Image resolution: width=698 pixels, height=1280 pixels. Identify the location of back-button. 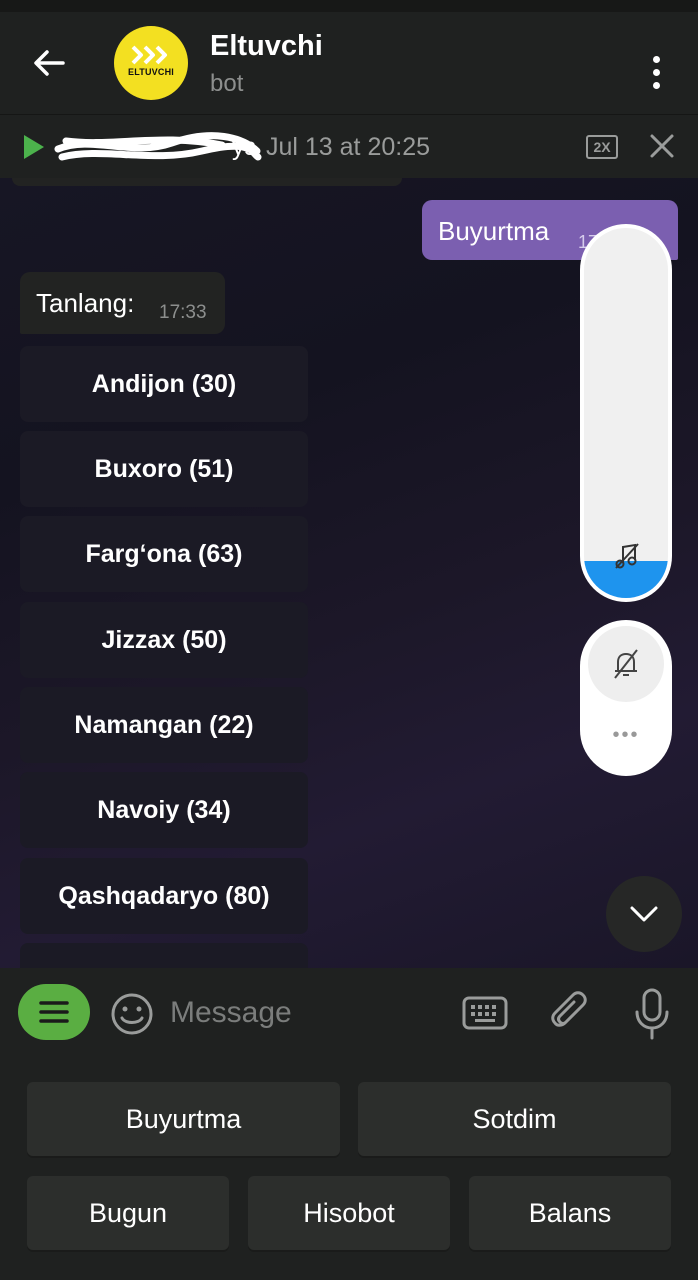
(49, 63).